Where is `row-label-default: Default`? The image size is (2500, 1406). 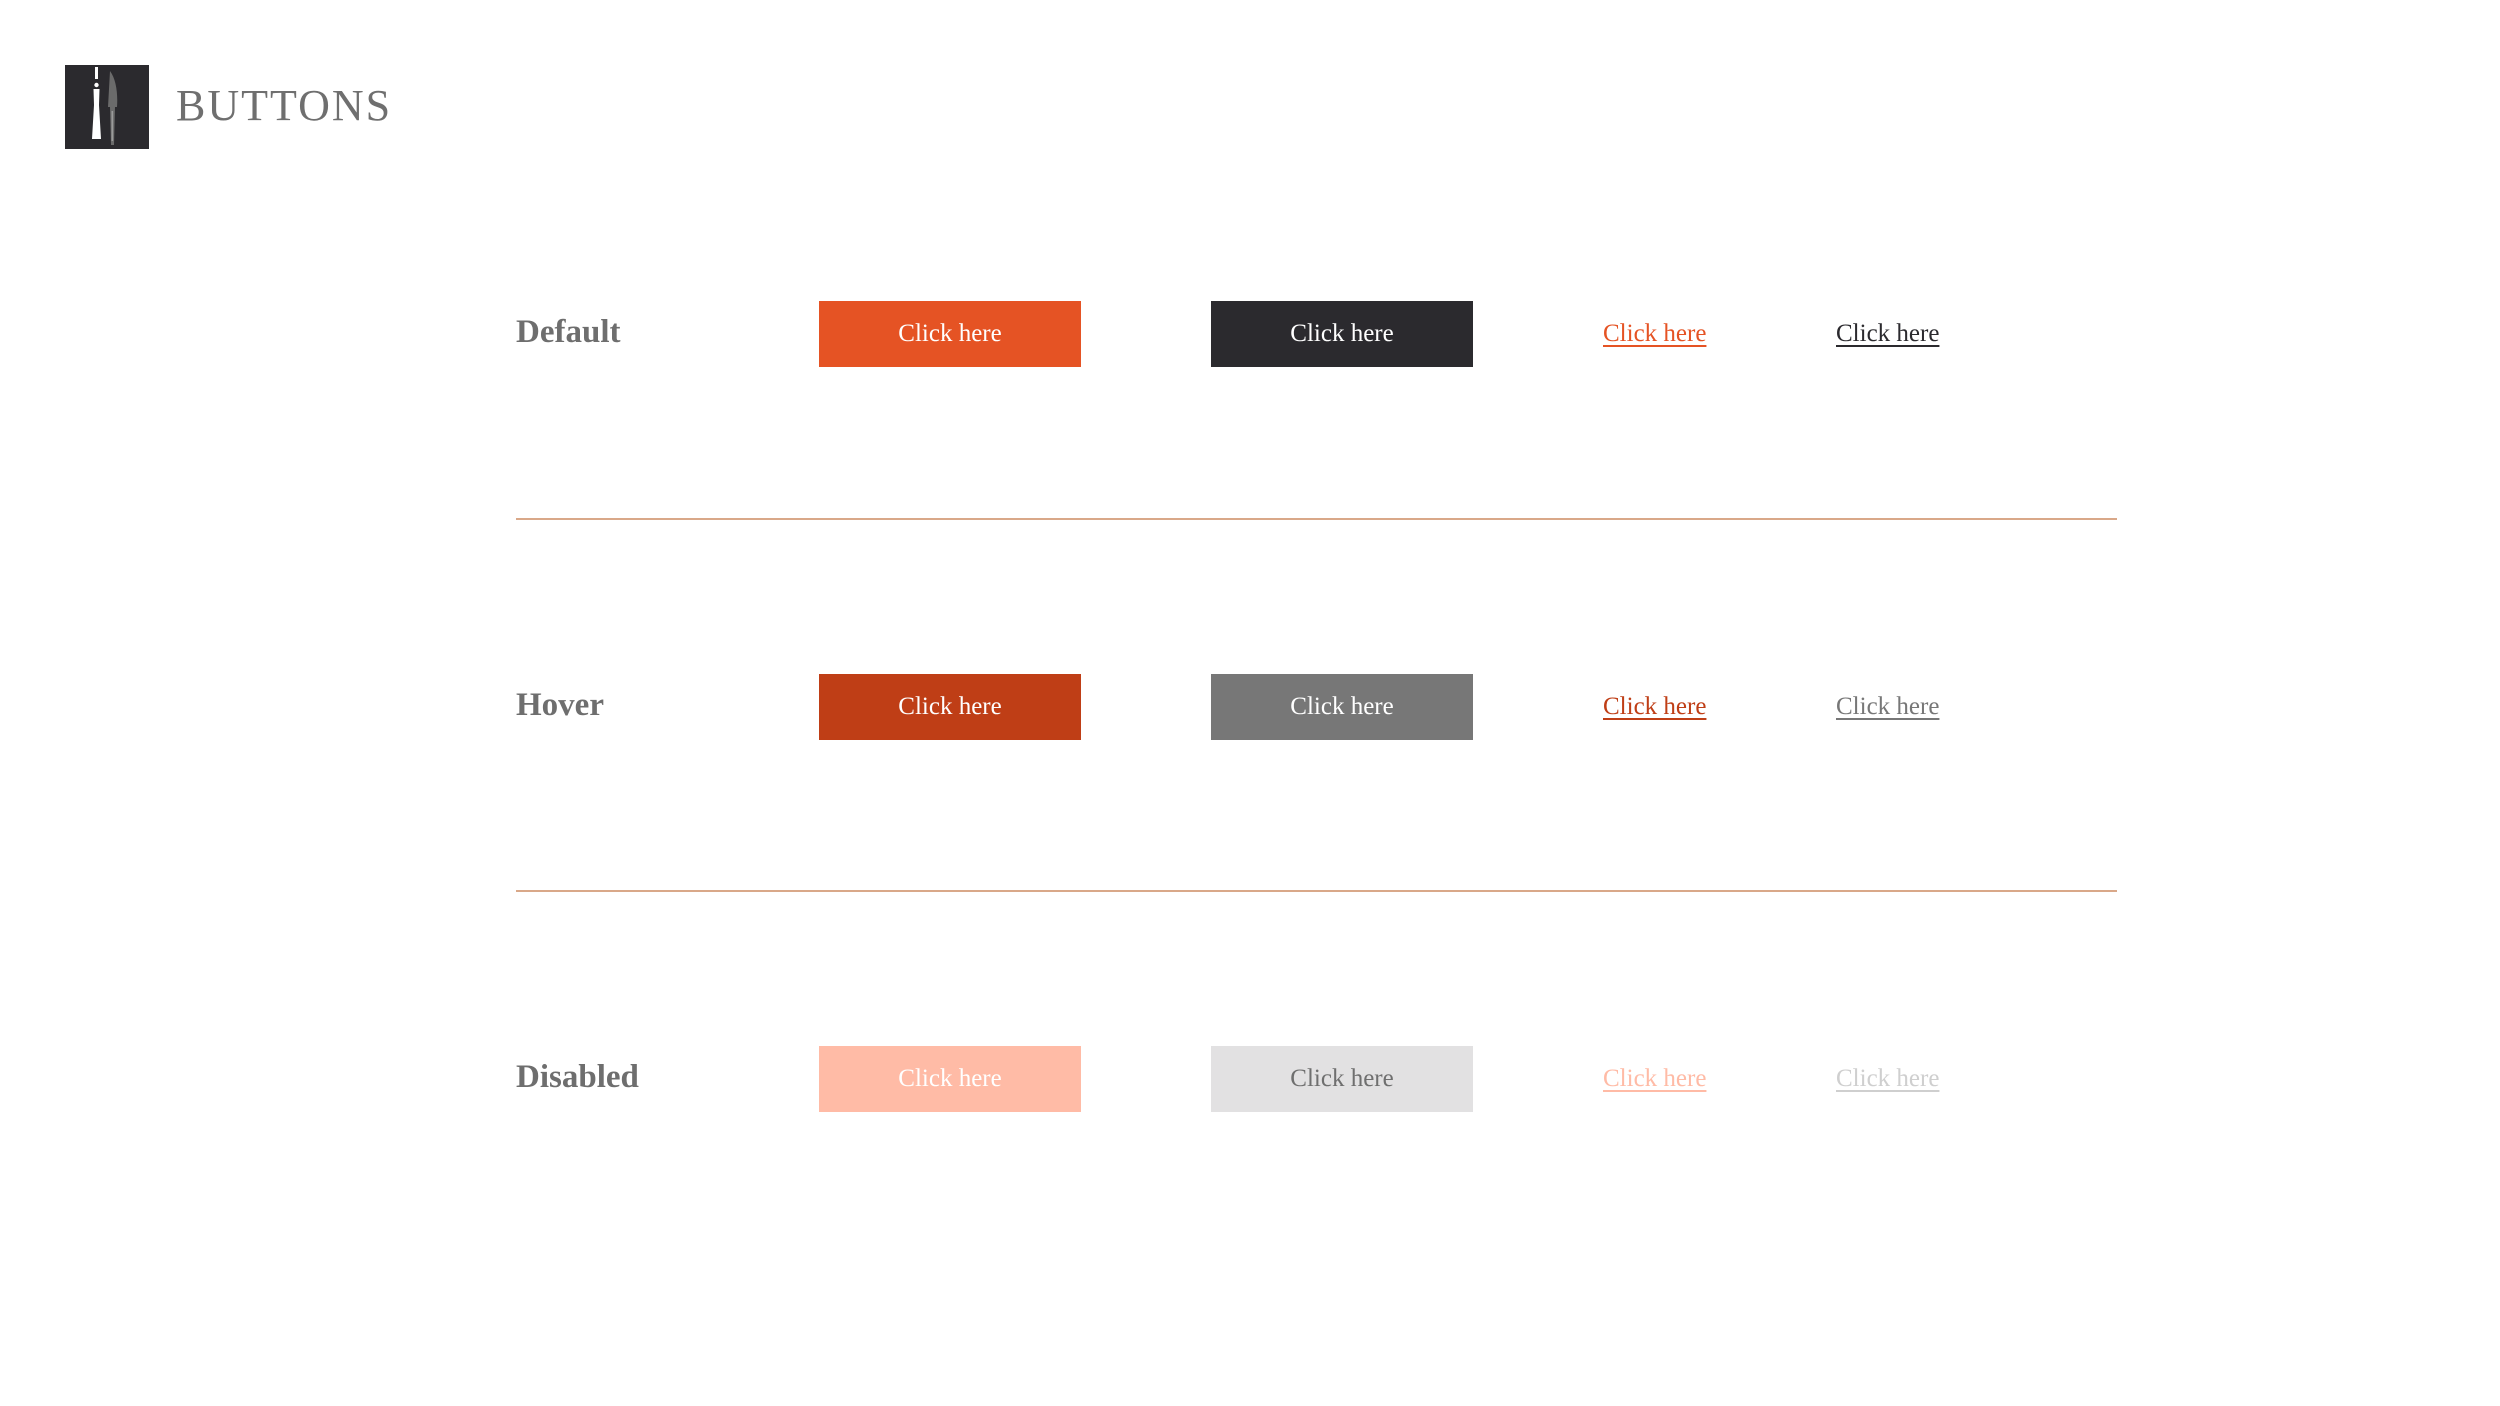 row-label-default: Default is located at coordinates (568, 332).